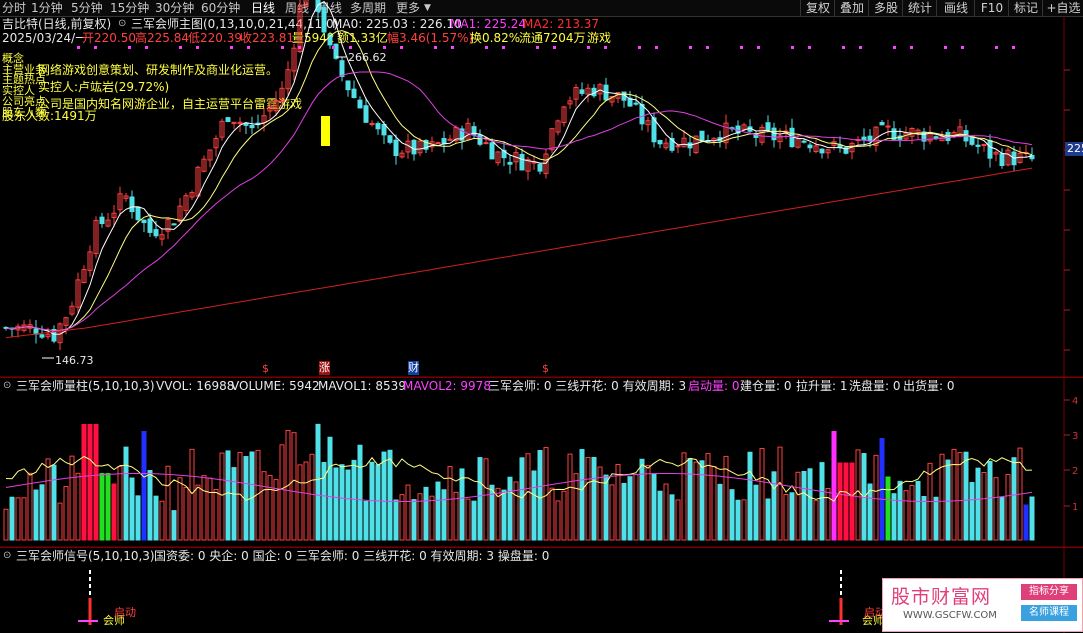 Image resolution: width=1083 pixels, height=633 pixels. What do you see at coordinates (7, 556) in the screenshot?
I see `signal-settings-icon: ⊙` at bounding box center [7, 556].